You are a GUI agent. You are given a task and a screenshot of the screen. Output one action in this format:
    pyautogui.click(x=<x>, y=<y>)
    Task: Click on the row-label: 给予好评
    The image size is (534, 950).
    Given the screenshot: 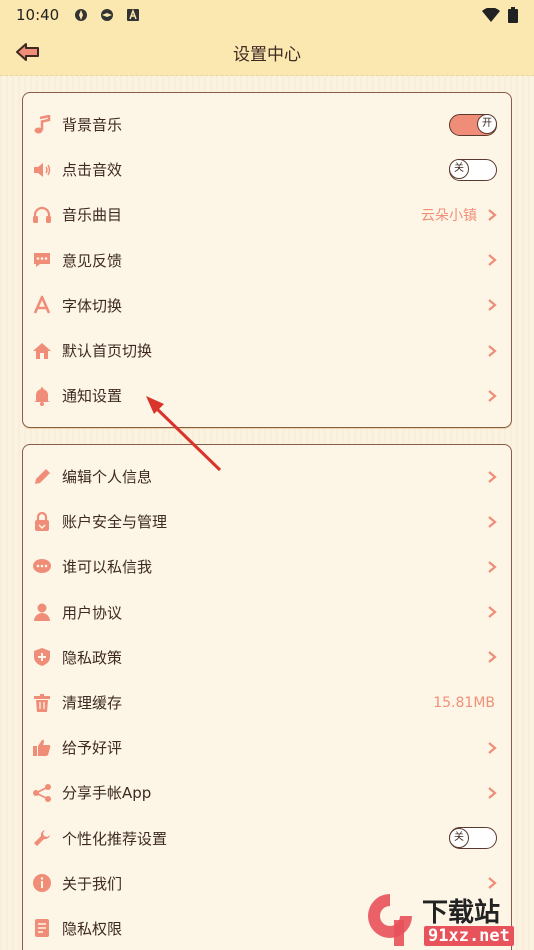 What is the action you would take?
    pyautogui.click(x=92, y=748)
    